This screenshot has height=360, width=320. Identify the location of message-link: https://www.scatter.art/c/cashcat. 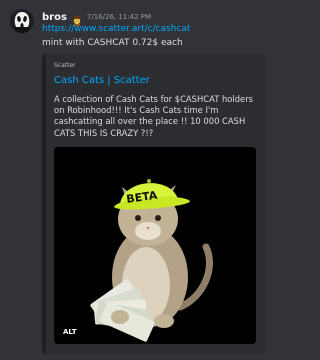
(116, 29).